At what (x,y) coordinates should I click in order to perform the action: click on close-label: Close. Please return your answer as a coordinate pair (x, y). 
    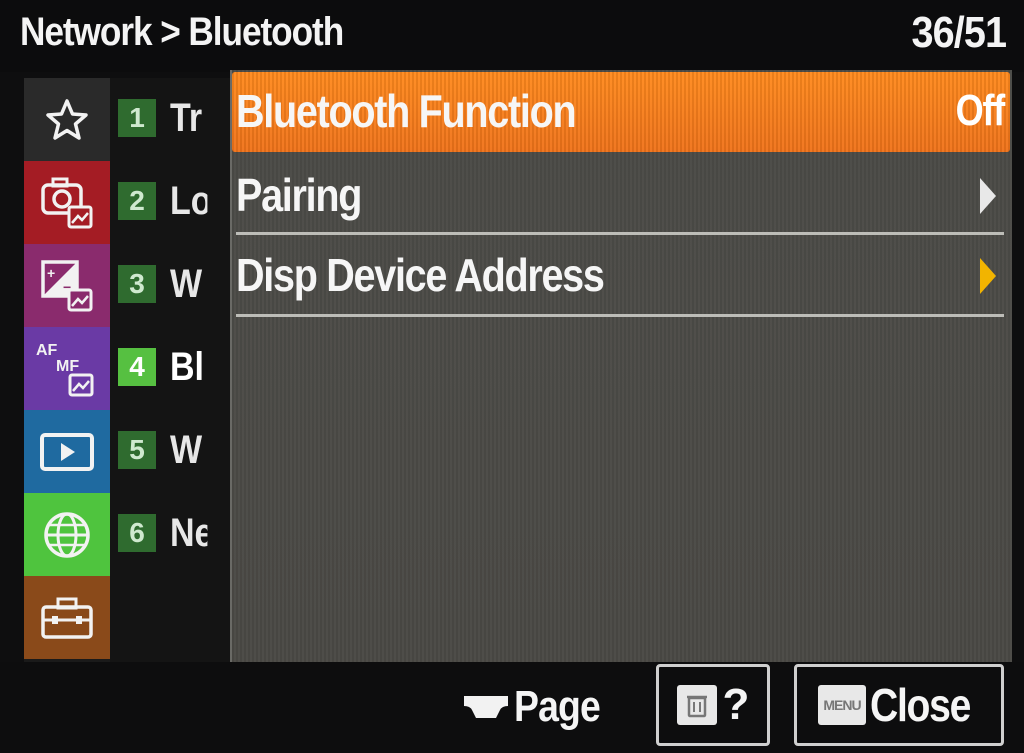
    Looking at the image, I should click on (920, 705).